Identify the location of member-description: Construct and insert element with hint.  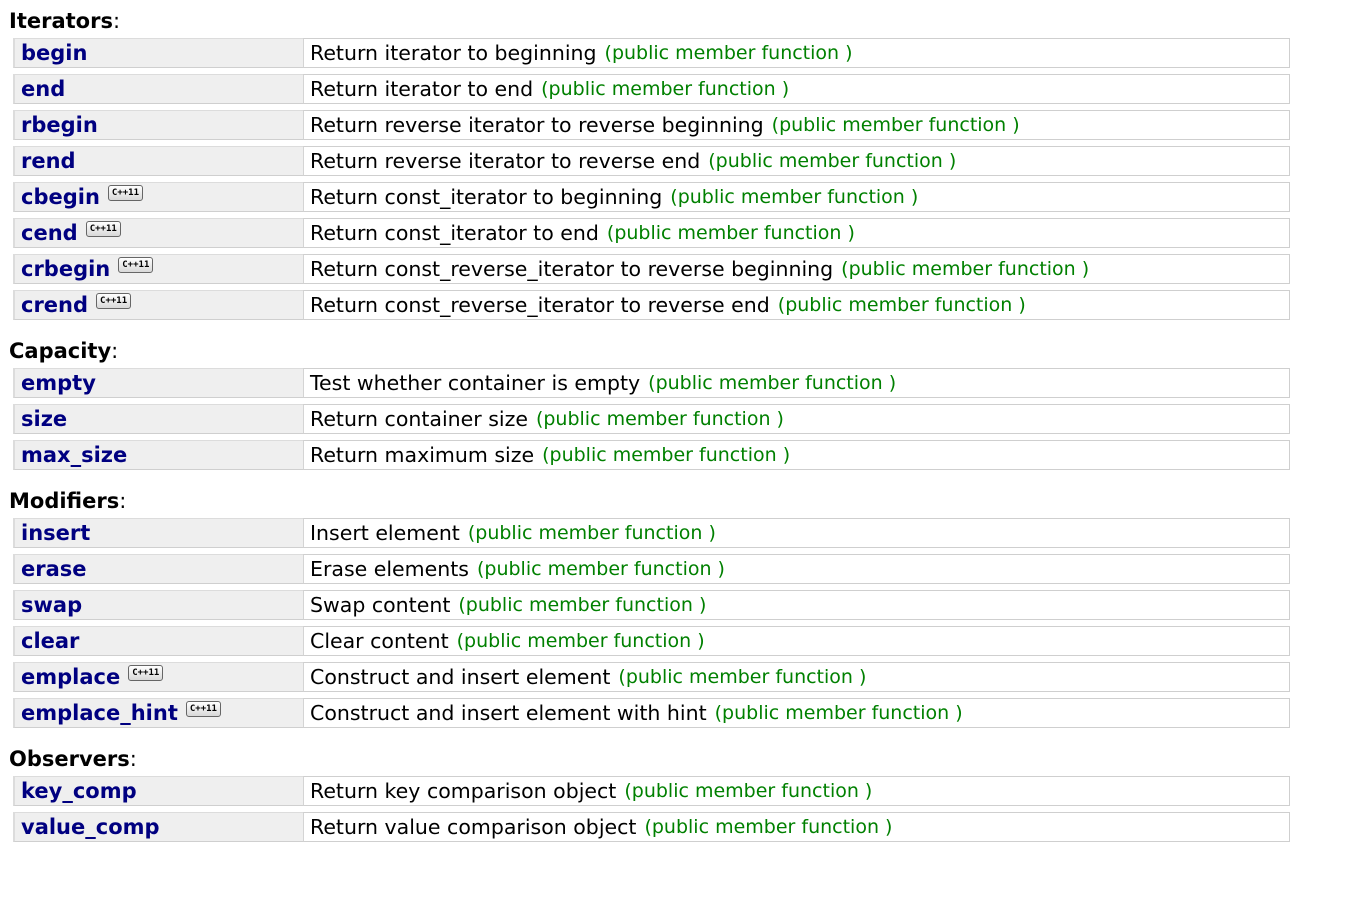
(508, 713).